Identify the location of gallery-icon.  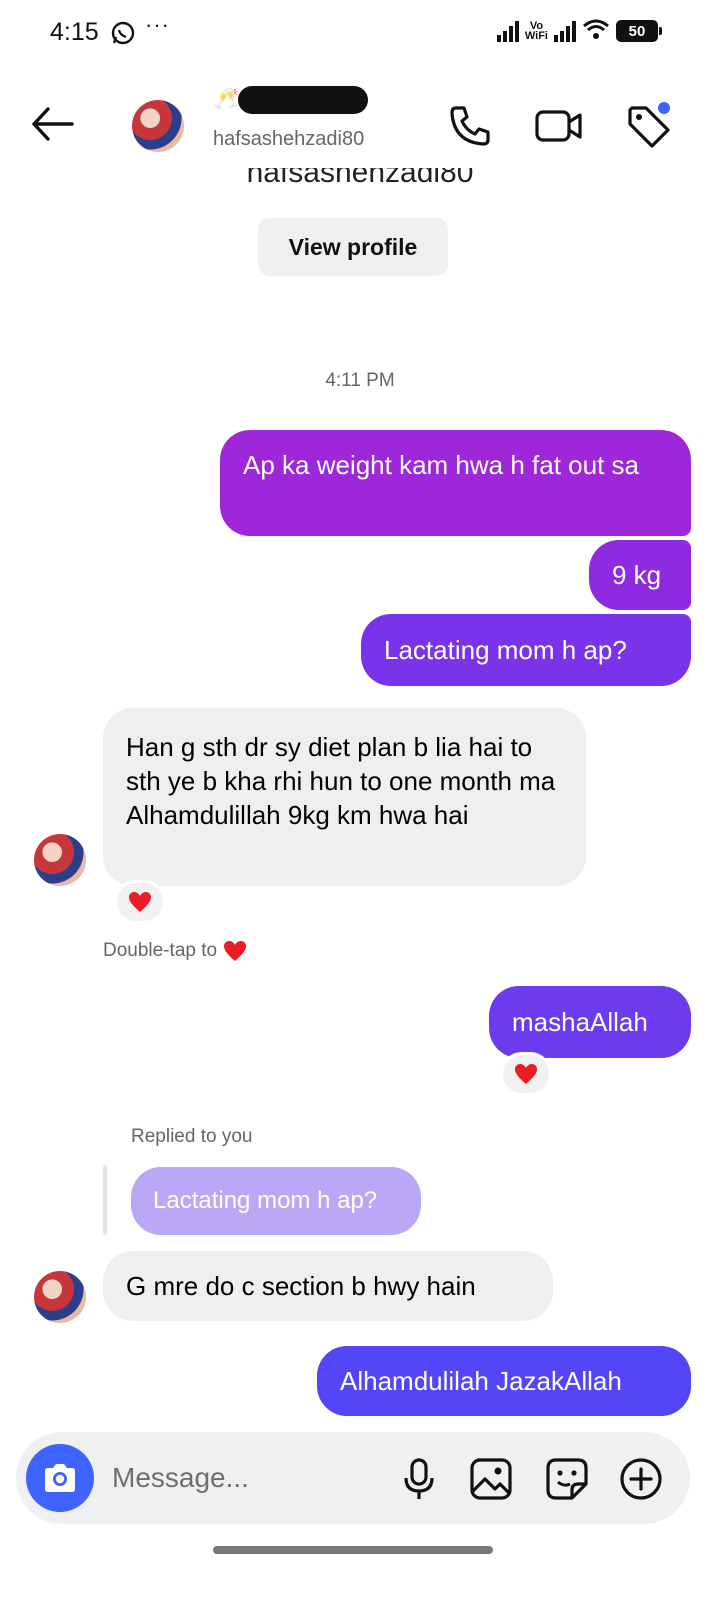
(491, 1479).